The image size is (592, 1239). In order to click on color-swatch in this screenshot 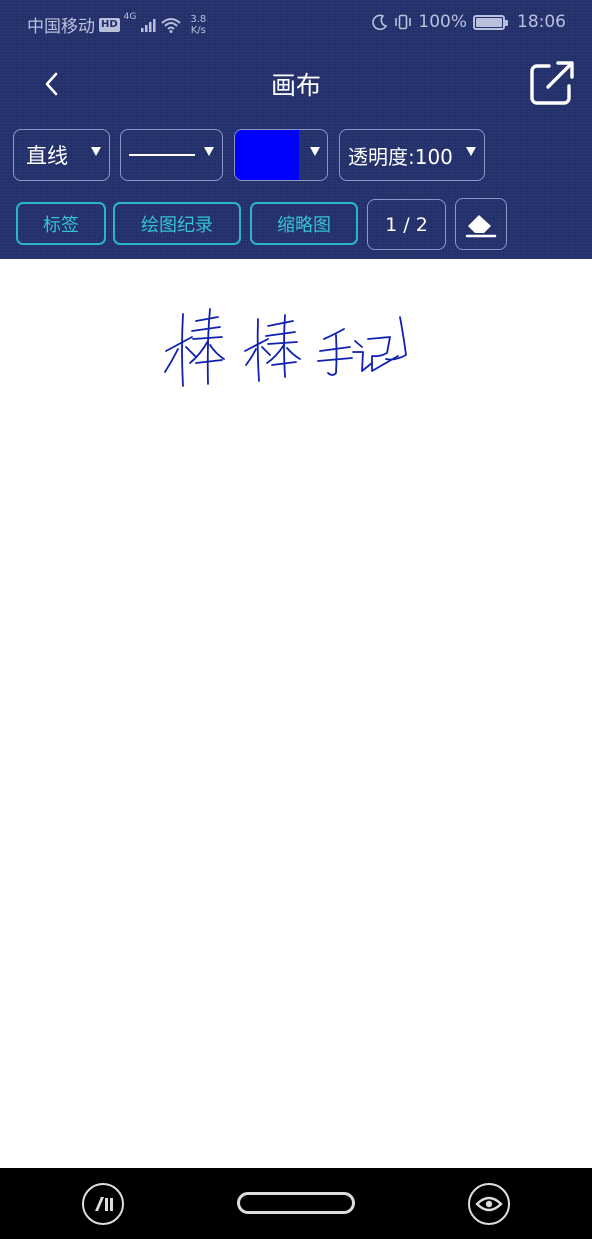, I will do `click(267, 155)`.